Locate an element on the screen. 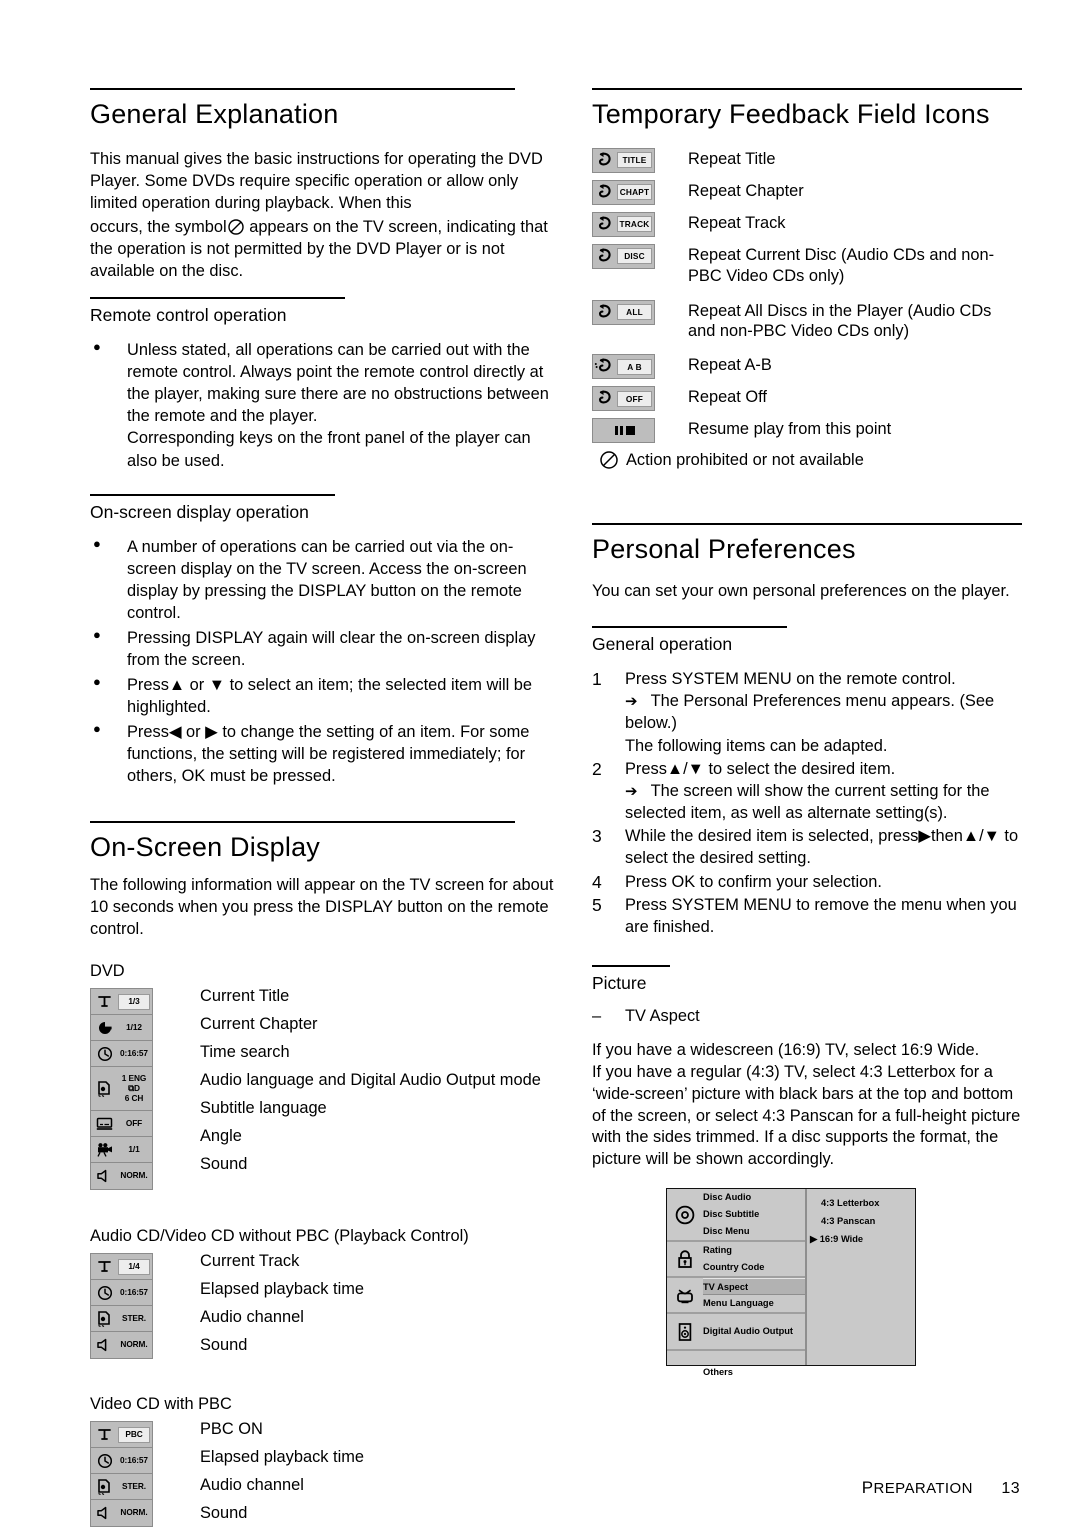  page-footer: PREPARATION 13 is located at coordinates (941, 1488).